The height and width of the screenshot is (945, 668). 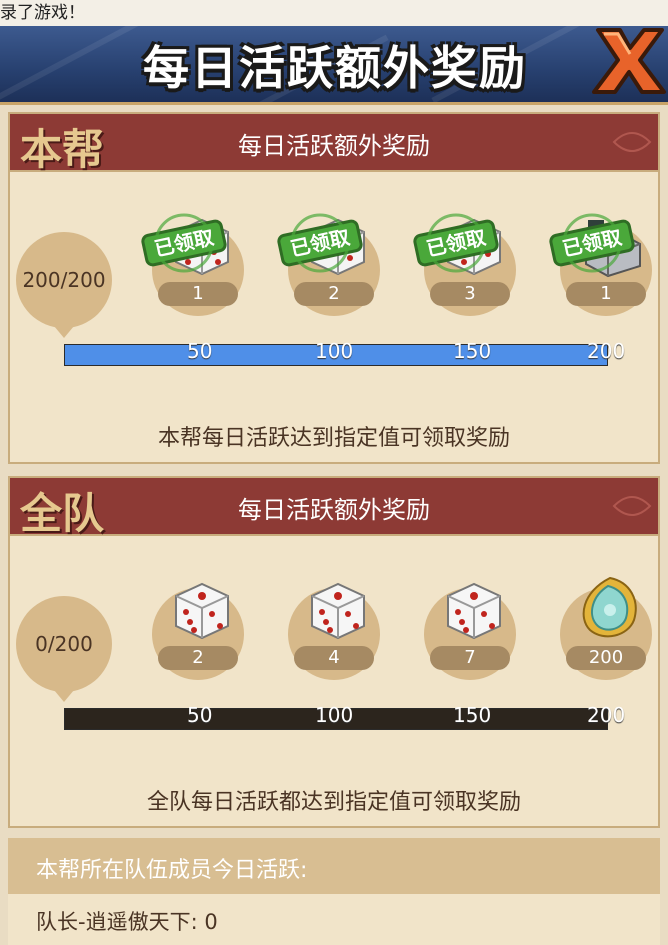 What do you see at coordinates (127, 922) in the screenshot?
I see `member-row: 队长-逍遥傲天下: 0` at bounding box center [127, 922].